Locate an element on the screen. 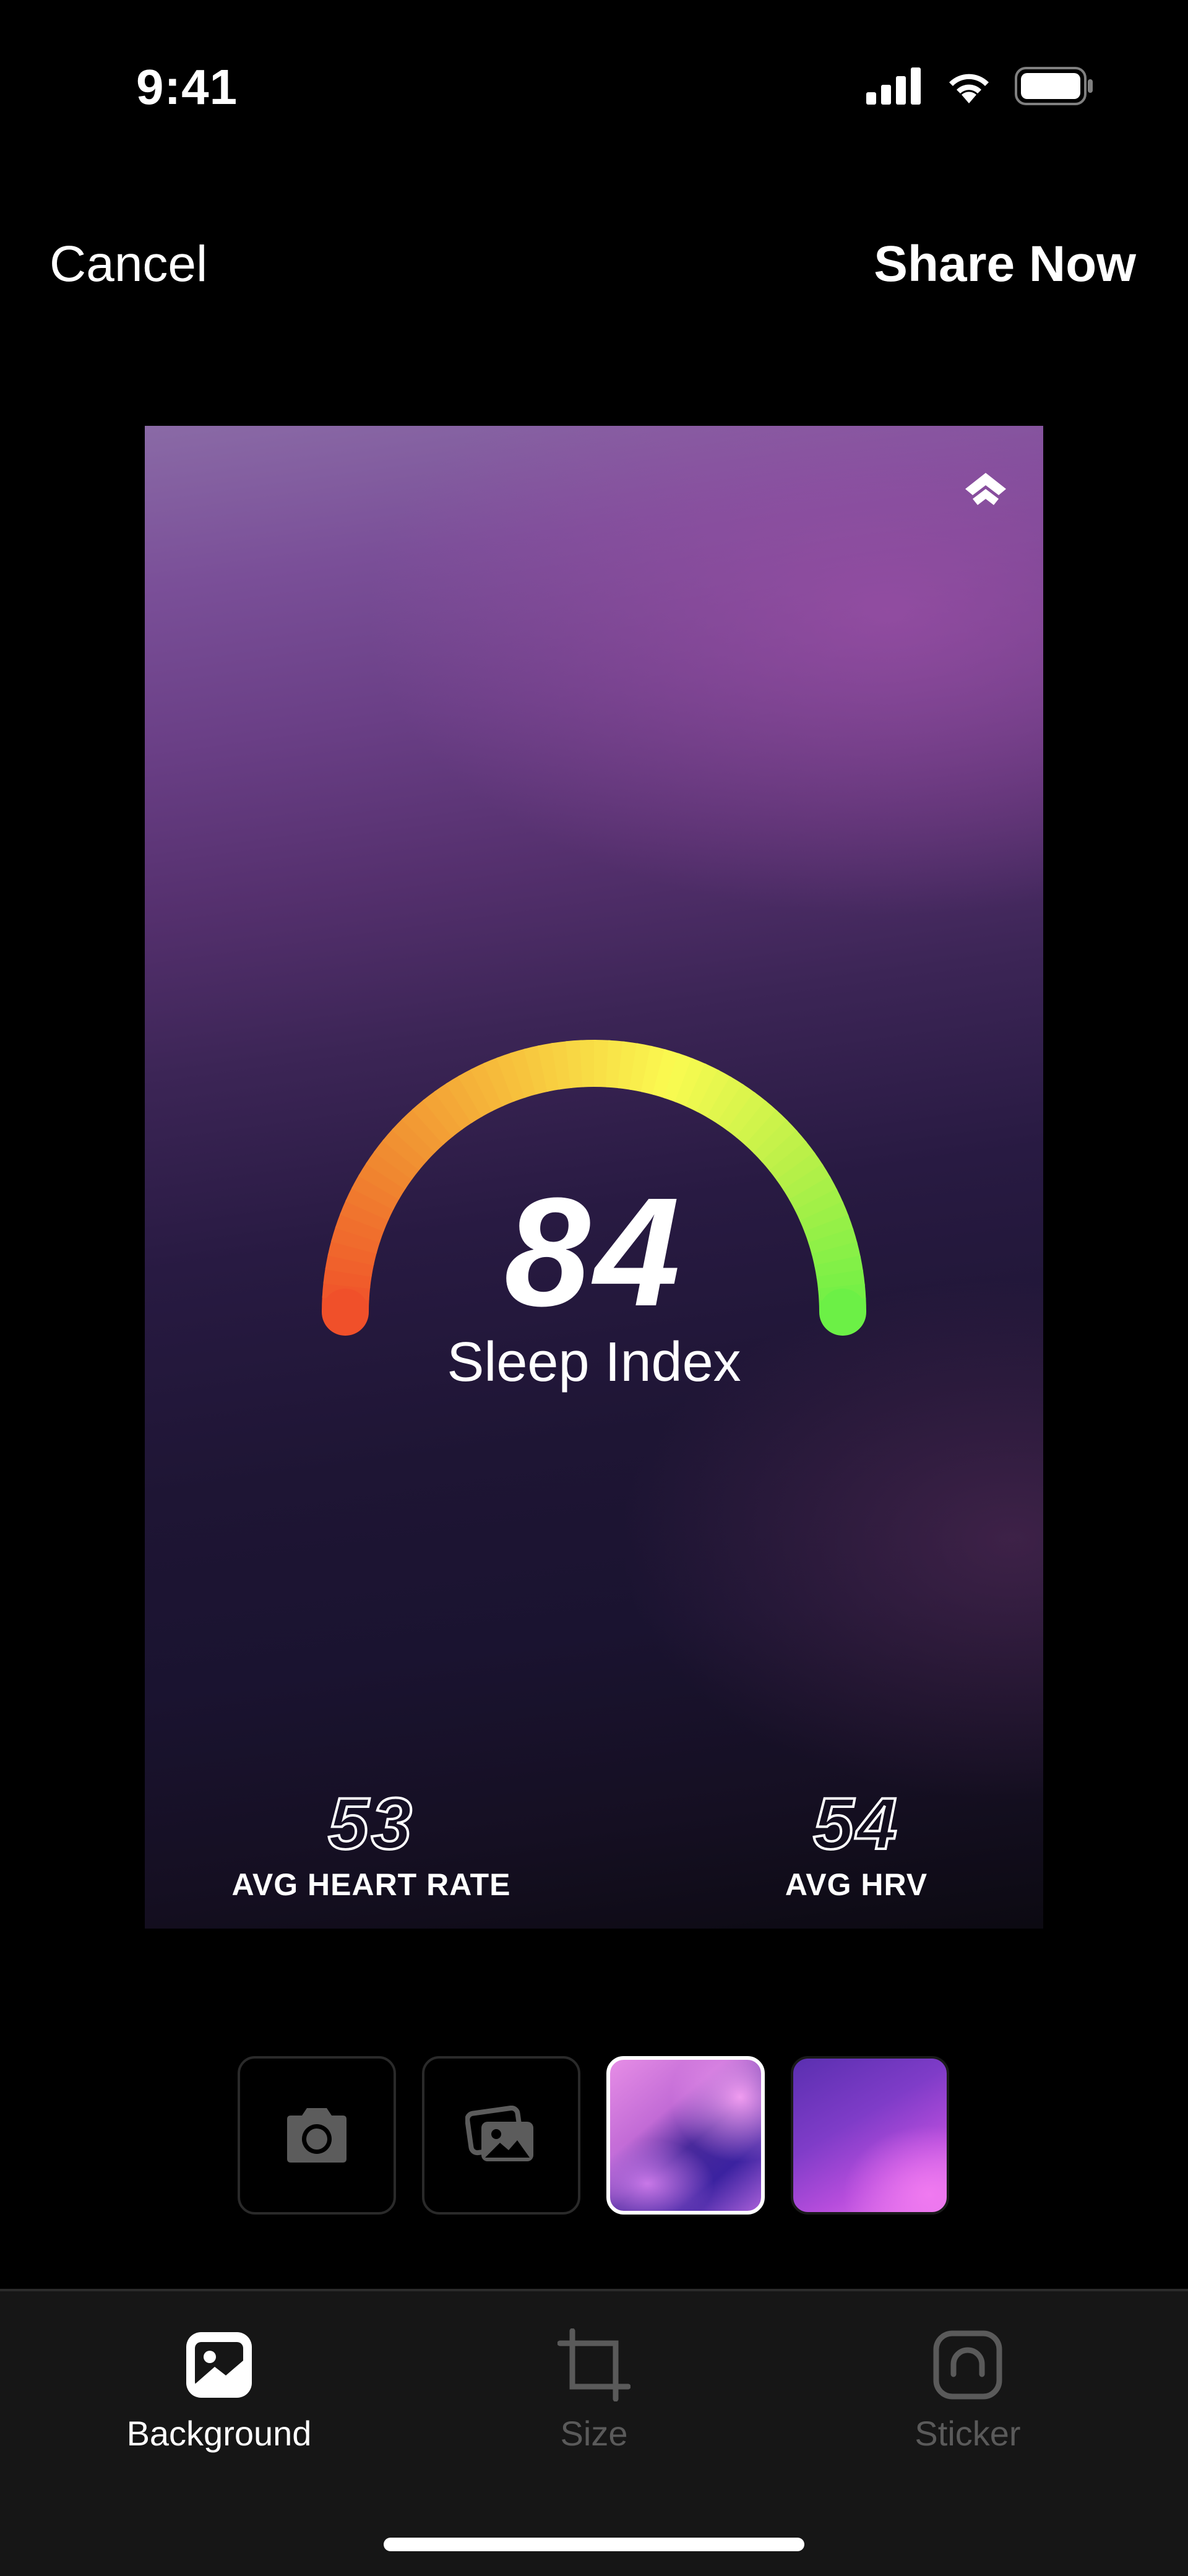 This screenshot has width=1188, height=2576. tab-size: Size is located at coordinates (594, 2390).